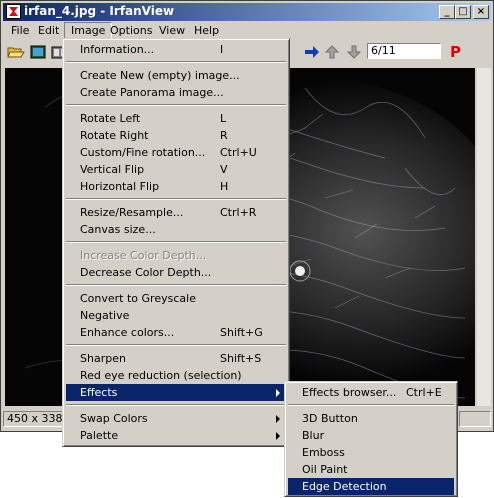  What do you see at coordinates (105, 315) in the screenshot?
I see `menu-item-label: Negative` at bounding box center [105, 315].